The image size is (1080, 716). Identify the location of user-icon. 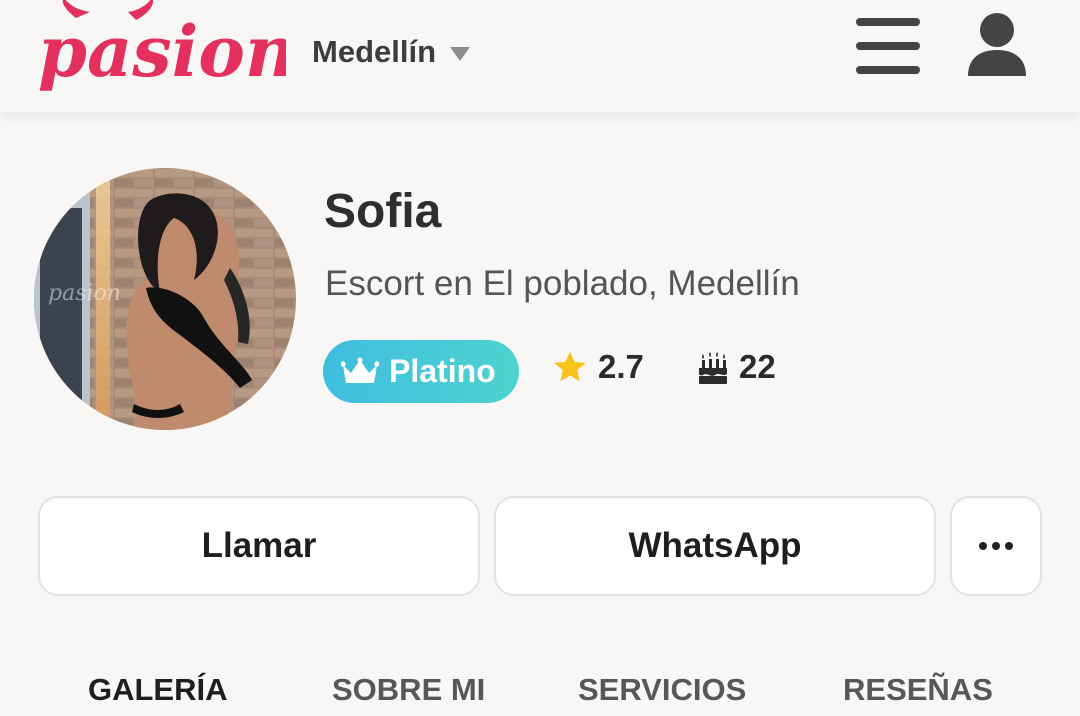
(997, 45).